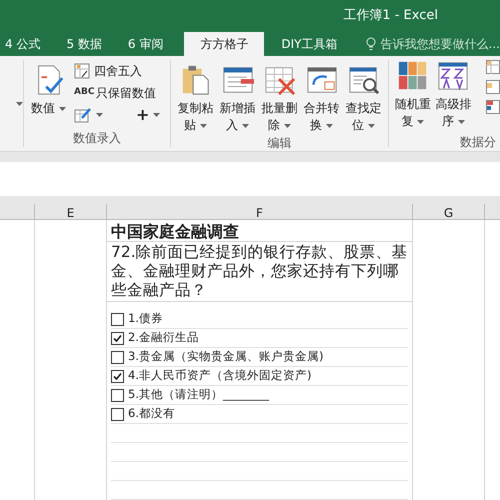 Image resolution: width=500 pixels, height=500 pixels. Describe the element at coordinates (71, 211) in the screenshot. I see `column-header: E` at that location.